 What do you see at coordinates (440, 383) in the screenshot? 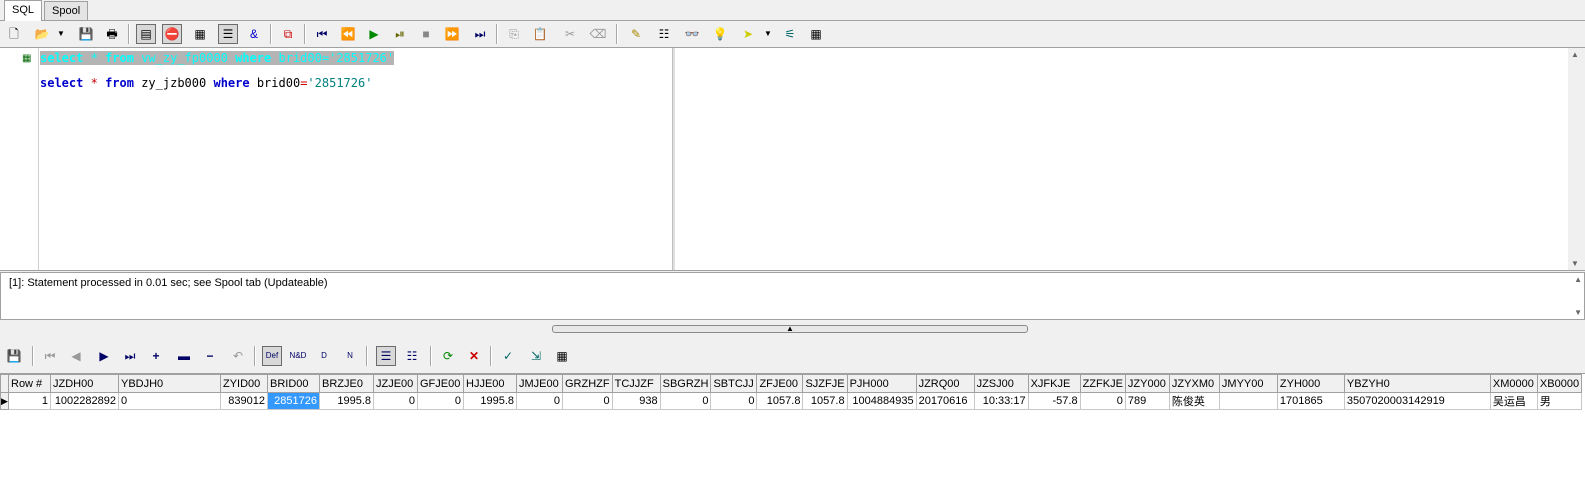
I see `column-header-gfje00: GFJE00` at bounding box center [440, 383].